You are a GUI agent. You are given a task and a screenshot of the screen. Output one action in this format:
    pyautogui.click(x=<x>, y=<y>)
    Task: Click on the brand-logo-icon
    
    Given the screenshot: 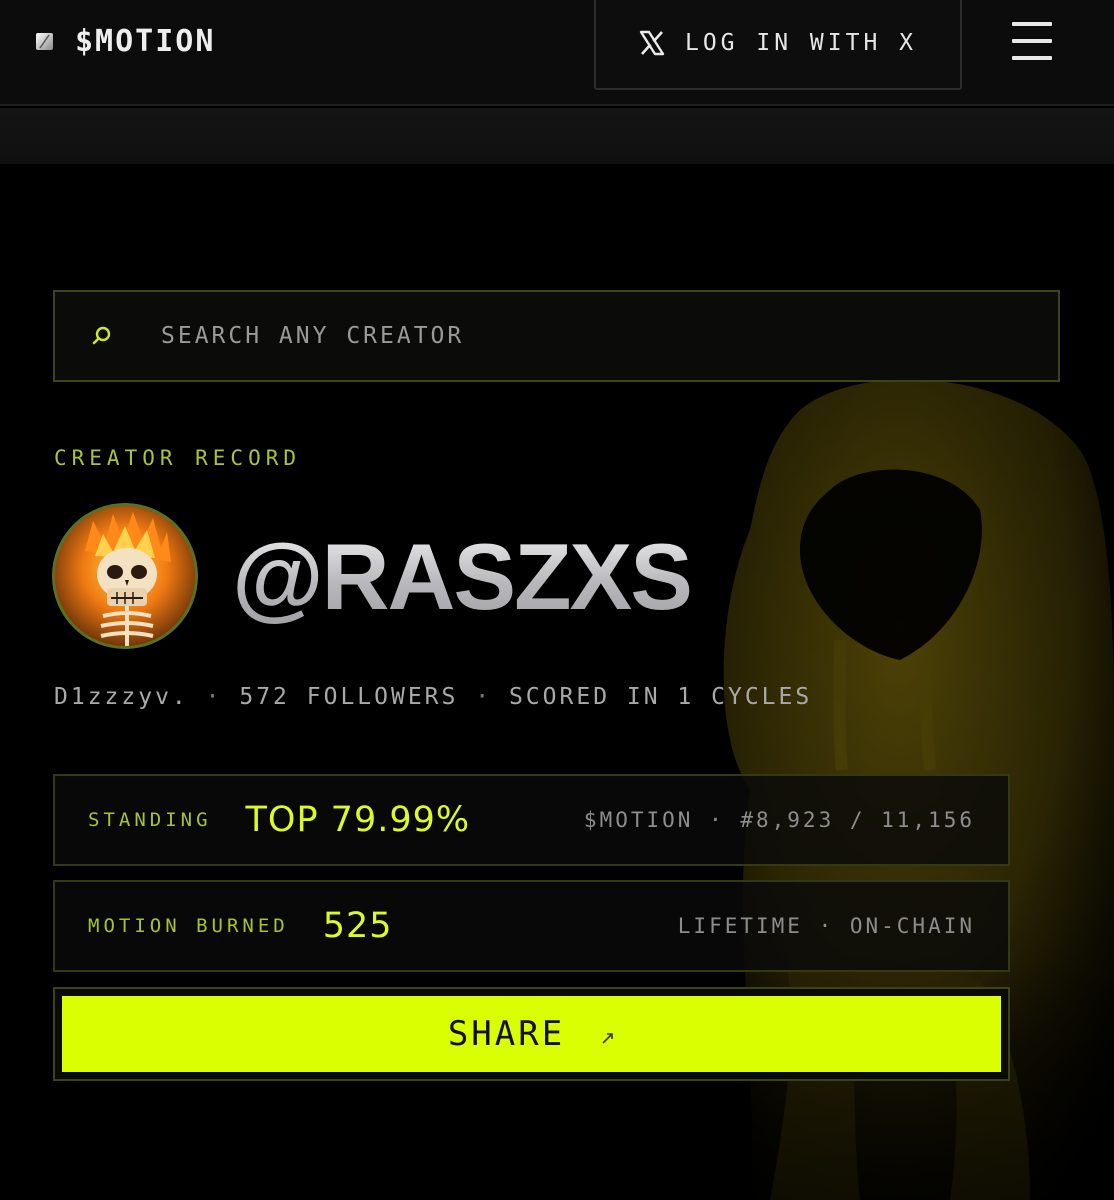 What is the action you would take?
    pyautogui.click(x=44, y=41)
    